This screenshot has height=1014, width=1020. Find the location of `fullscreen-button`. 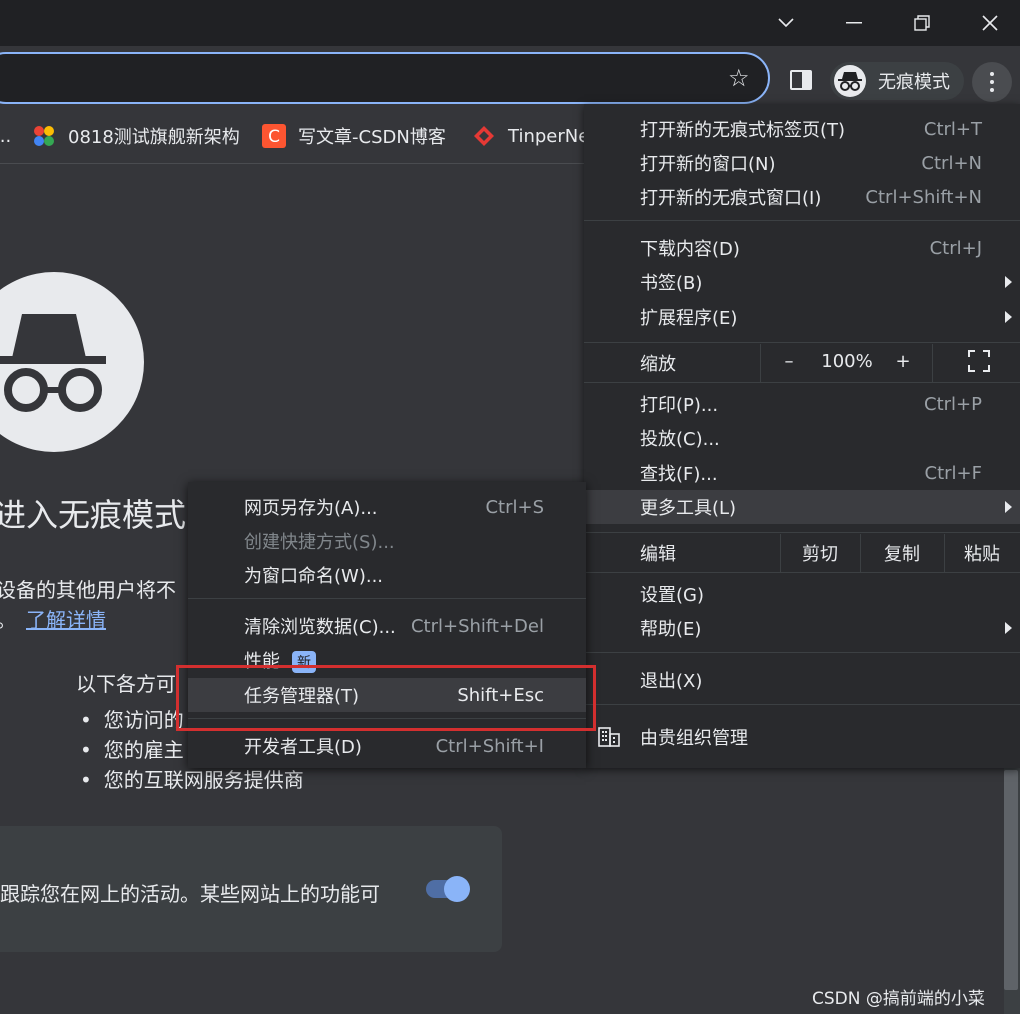

fullscreen-button is located at coordinates (979, 361).